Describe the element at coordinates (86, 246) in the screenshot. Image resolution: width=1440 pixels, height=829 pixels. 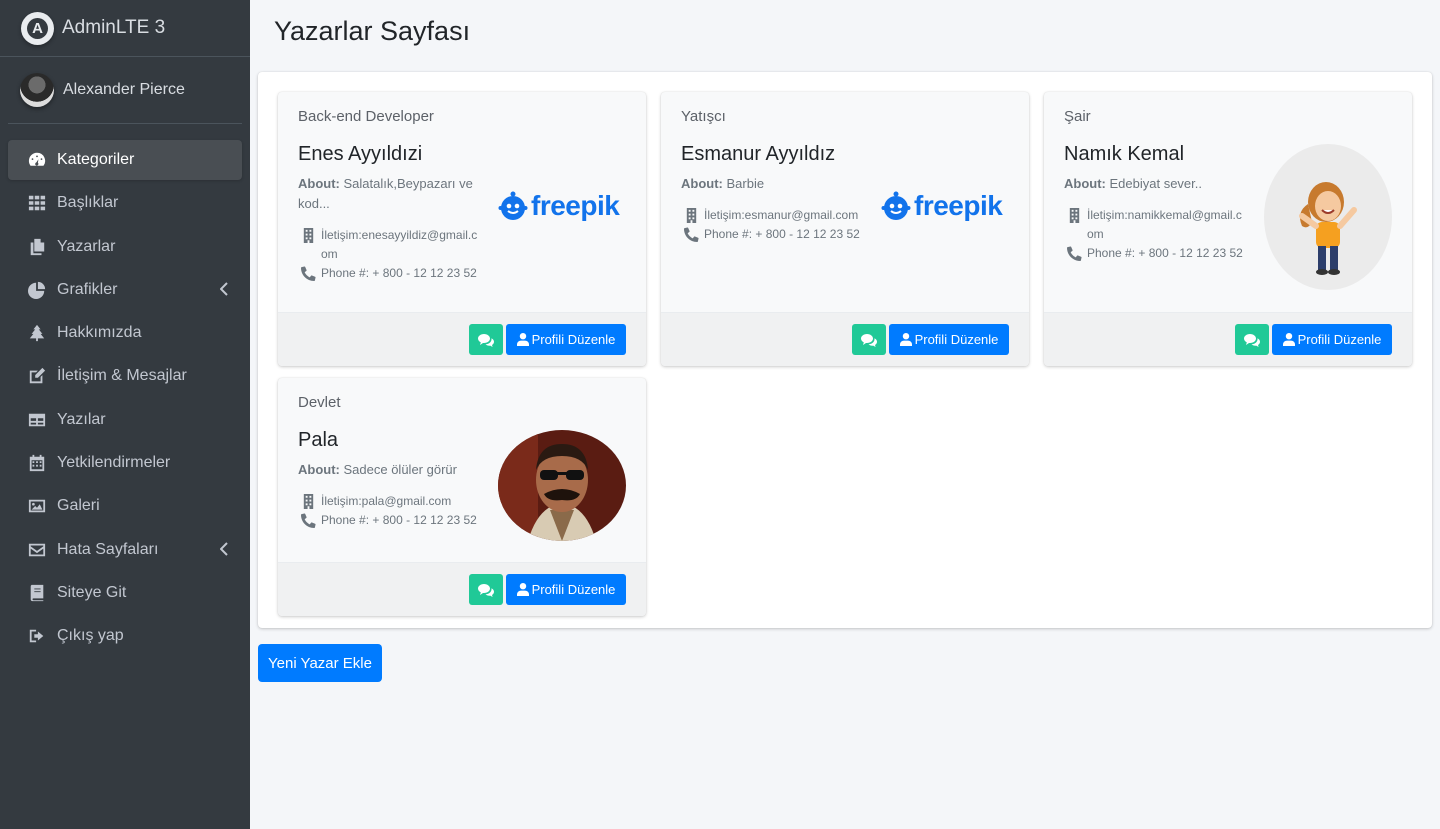
I see `sidebar-item-label: Yazarlar` at that location.